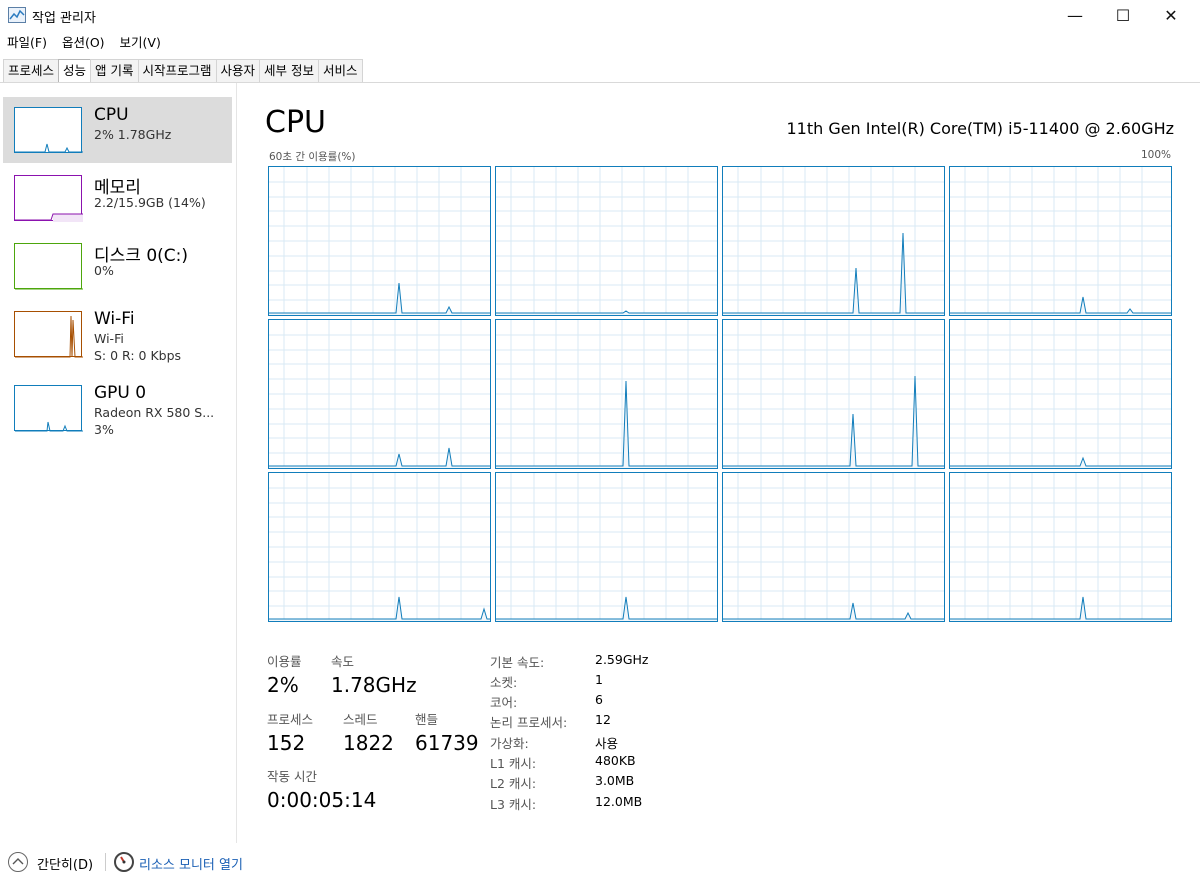  I want to click on sidebar-item-subtitle: 0%, so click(104, 270).